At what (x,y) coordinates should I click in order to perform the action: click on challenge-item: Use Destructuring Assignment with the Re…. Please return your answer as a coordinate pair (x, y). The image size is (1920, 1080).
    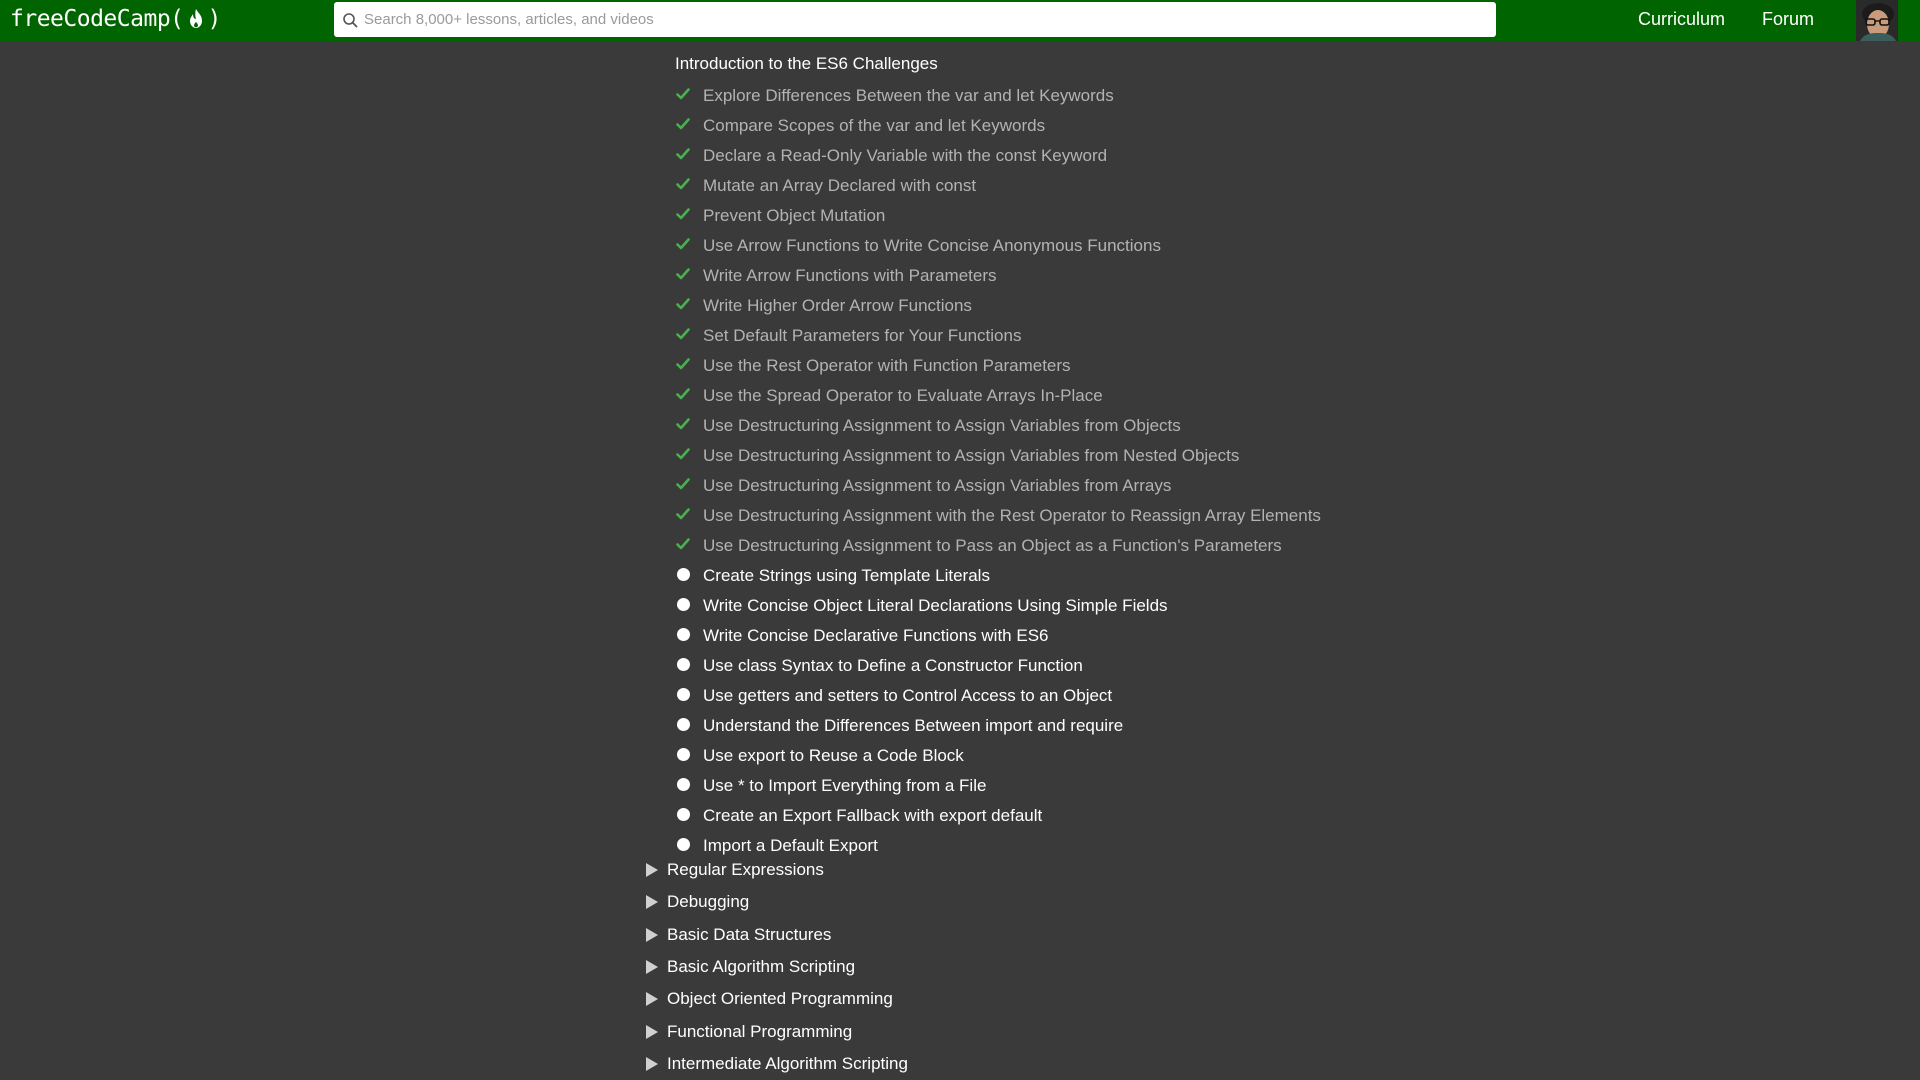
    Looking at the image, I should click on (998, 516).